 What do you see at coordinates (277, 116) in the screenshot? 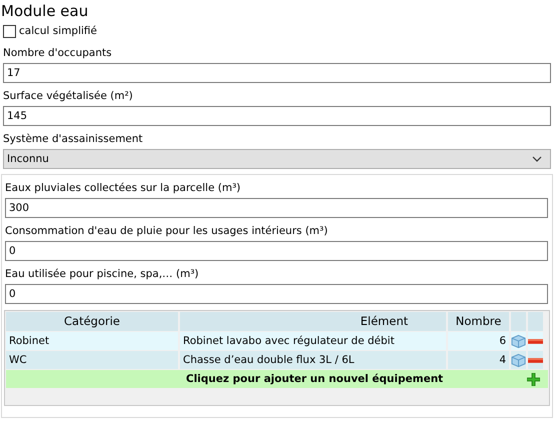
I see `input-field: 145` at bounding box center [277, 116].